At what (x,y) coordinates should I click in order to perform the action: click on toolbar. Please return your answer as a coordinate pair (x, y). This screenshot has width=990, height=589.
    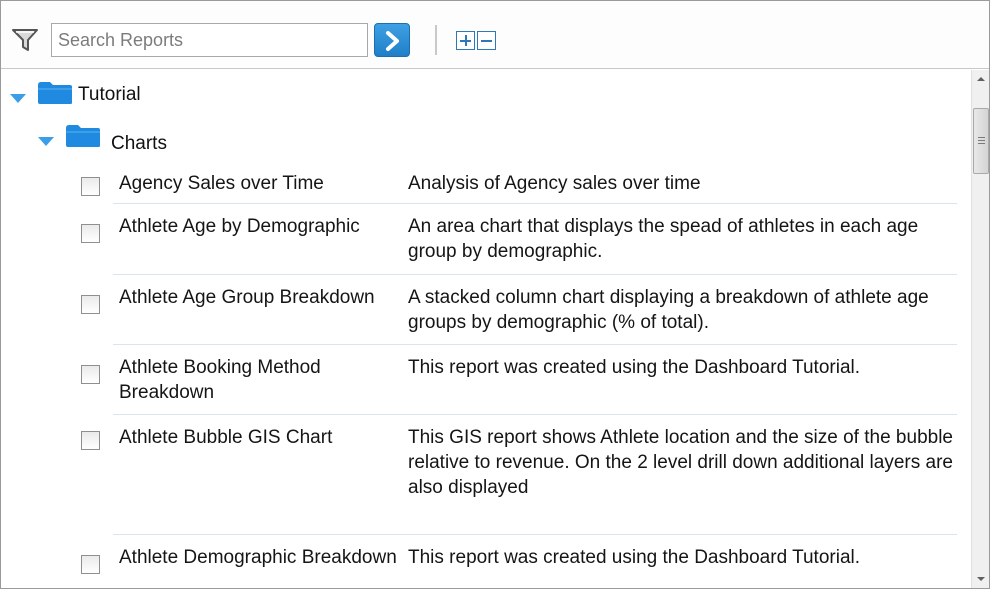
    Looking at the image, I should click on (495, 35).